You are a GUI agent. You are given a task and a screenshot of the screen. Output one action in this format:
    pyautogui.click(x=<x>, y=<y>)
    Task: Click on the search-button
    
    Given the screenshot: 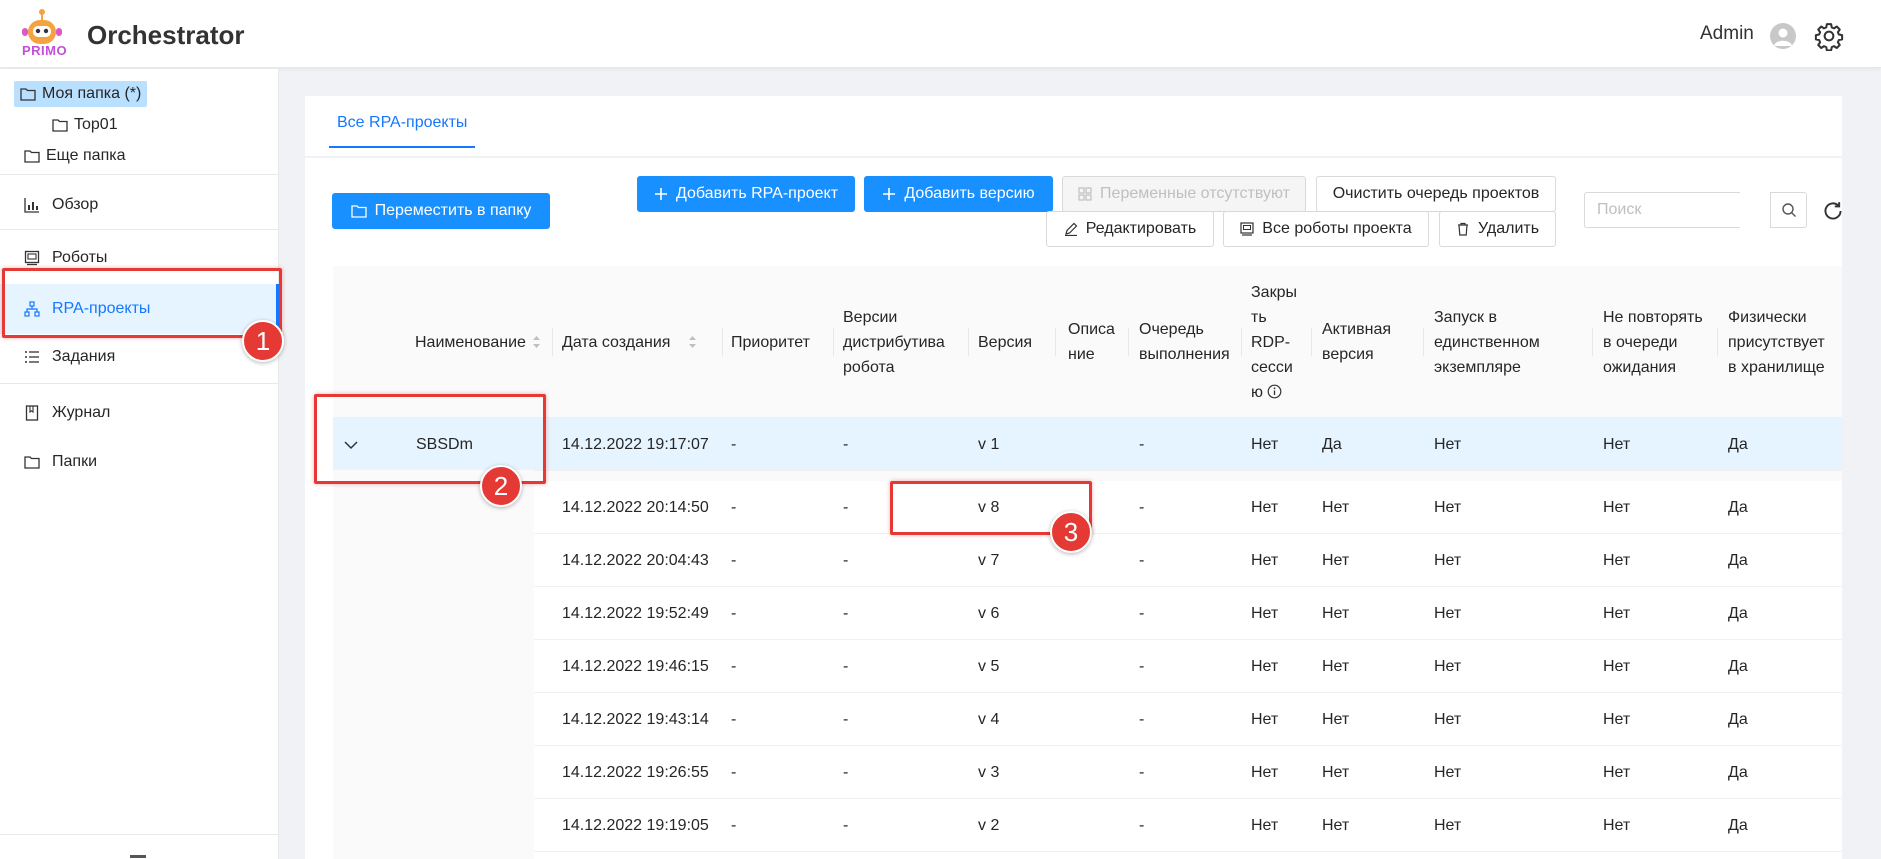 What is the action you would take?
    pyautogui.click(x=1788, y=210)
    